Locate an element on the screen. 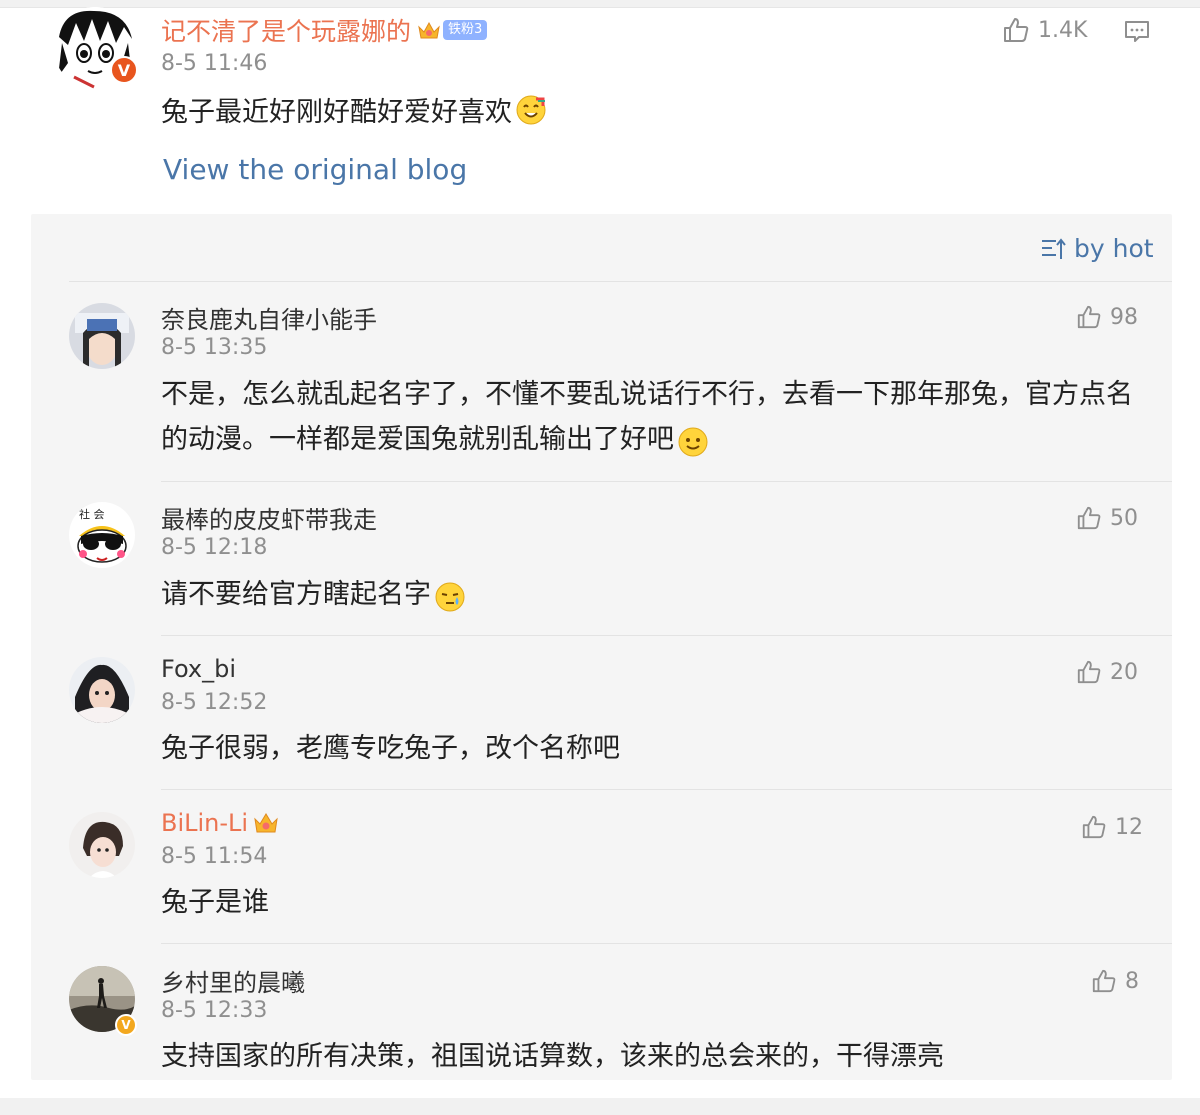  comment-icon is located at coordinates (1137, 31).